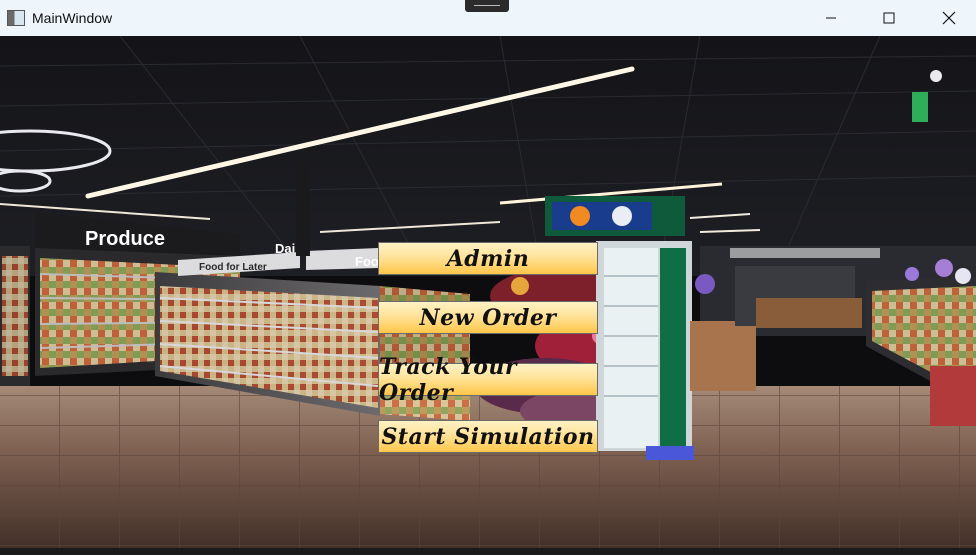  I want to click on minimize-icon, so click(831, 18).